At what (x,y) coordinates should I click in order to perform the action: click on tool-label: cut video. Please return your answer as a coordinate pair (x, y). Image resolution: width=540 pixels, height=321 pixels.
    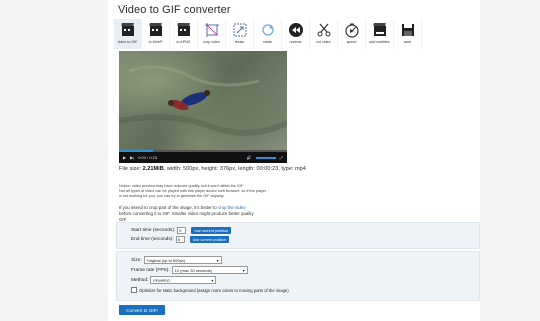
    Looking at the image, I should click on (323, 42).